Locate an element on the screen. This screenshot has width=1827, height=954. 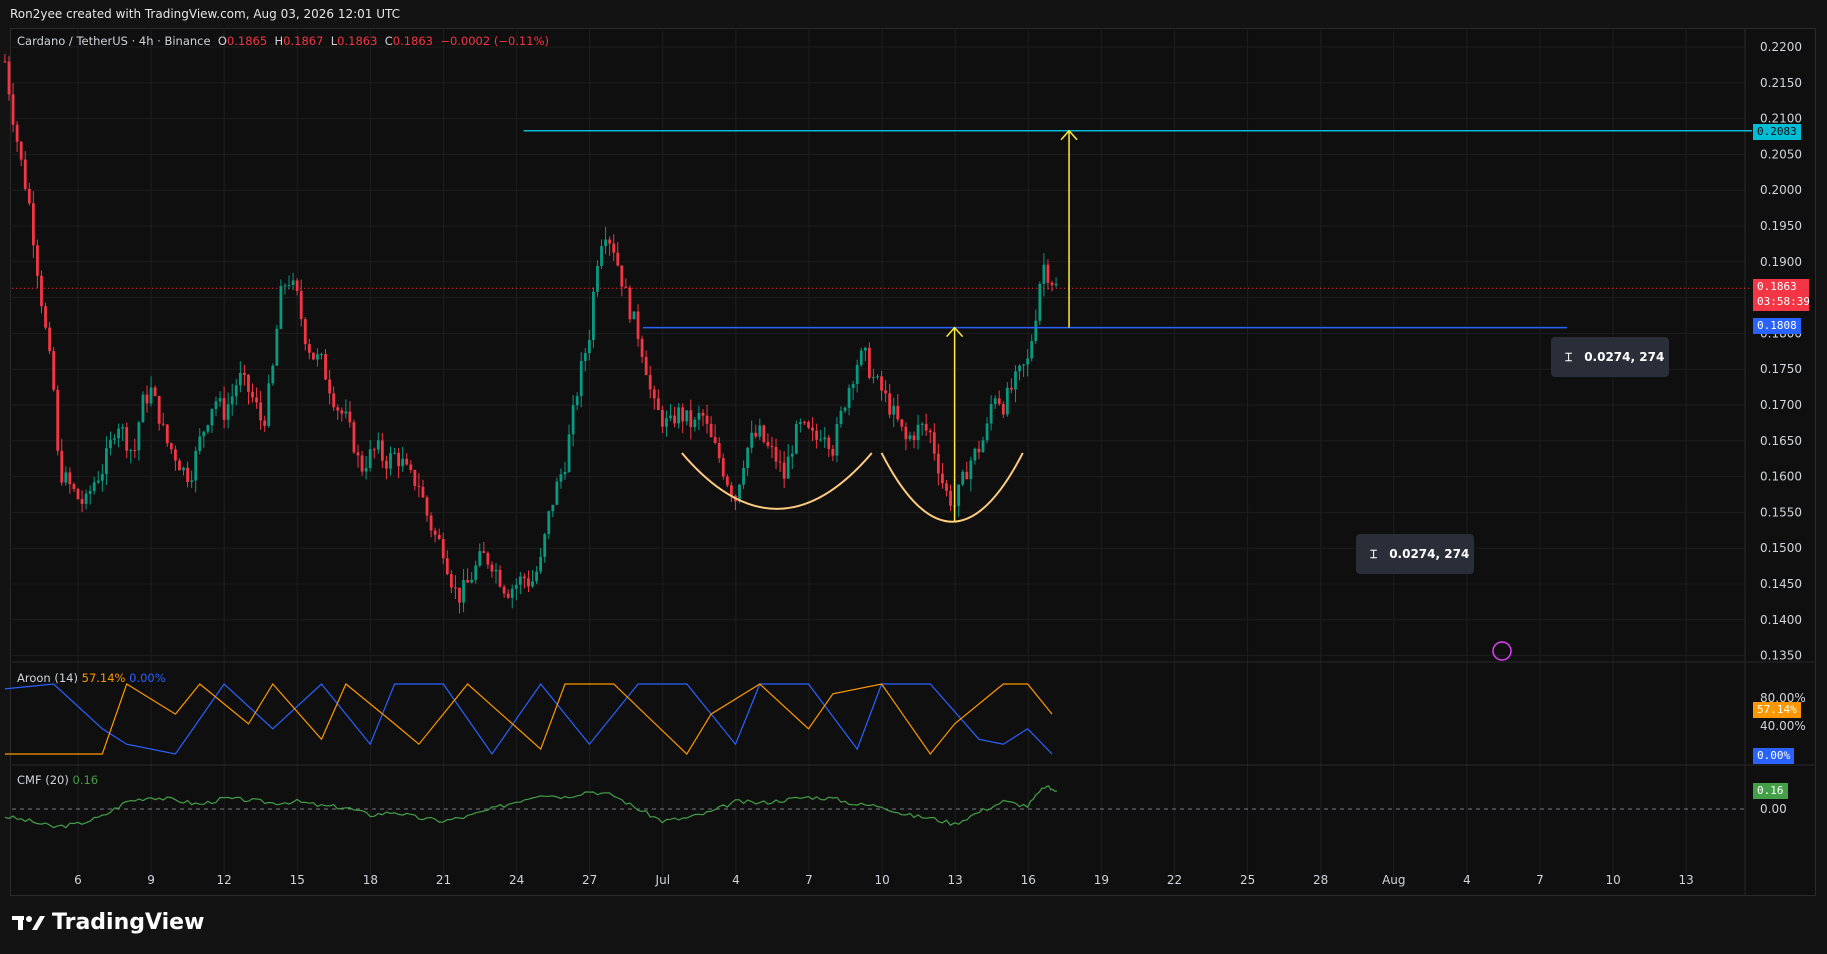
time-tick-label: 25 is located at coordinates (1247, 880).